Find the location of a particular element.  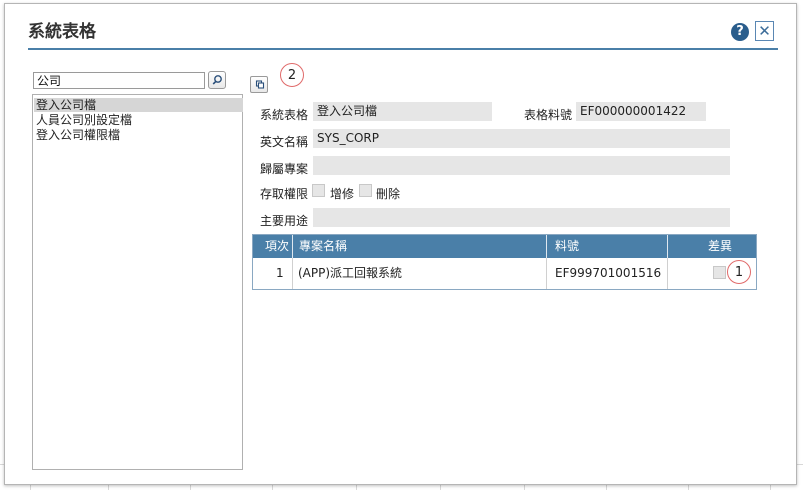

project-label: 歸屬專案 is located at coordinates (284, 169).